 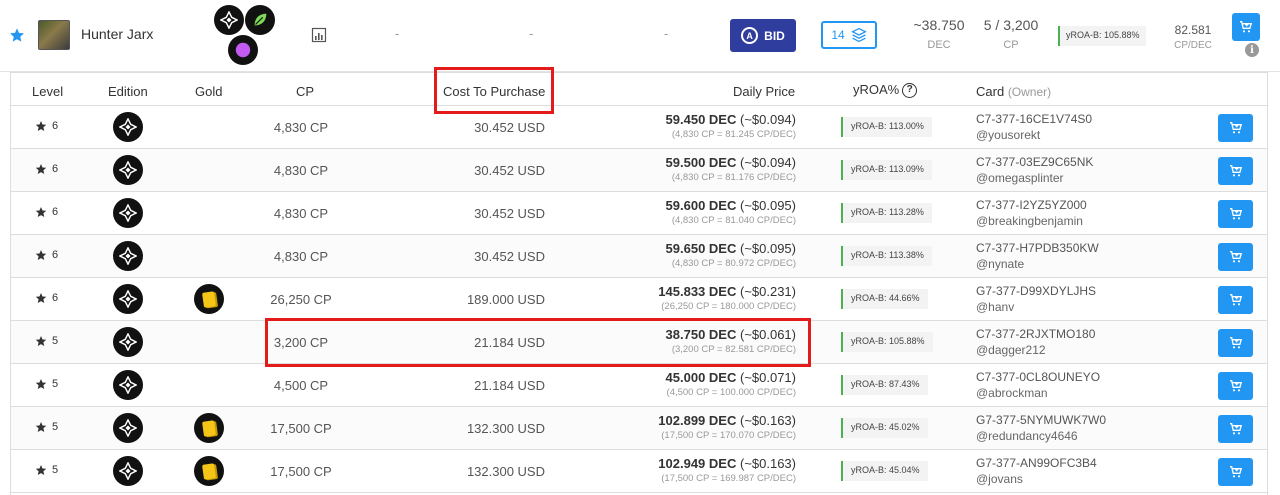 I want to click on owner-name: @breakingbenjamin, so click(x=1031, y=221).